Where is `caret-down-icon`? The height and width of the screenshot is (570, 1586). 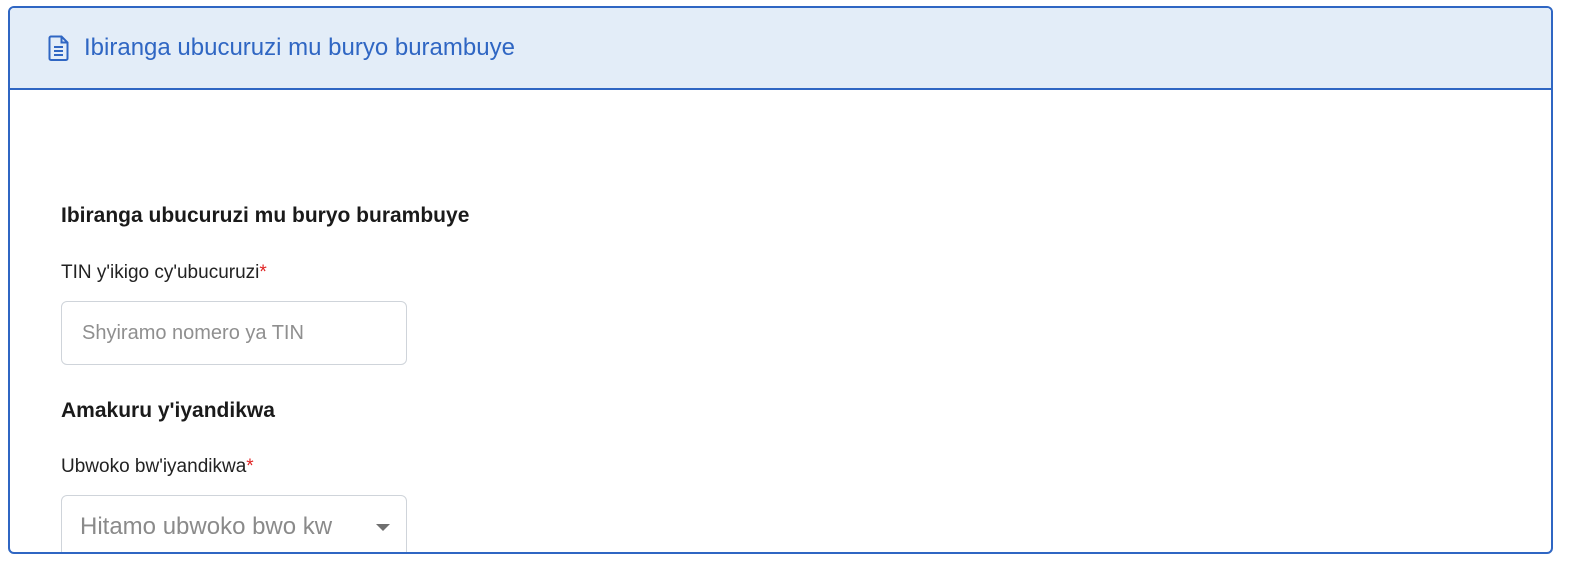 caret-down-icon is located at coordinates (383, 527).